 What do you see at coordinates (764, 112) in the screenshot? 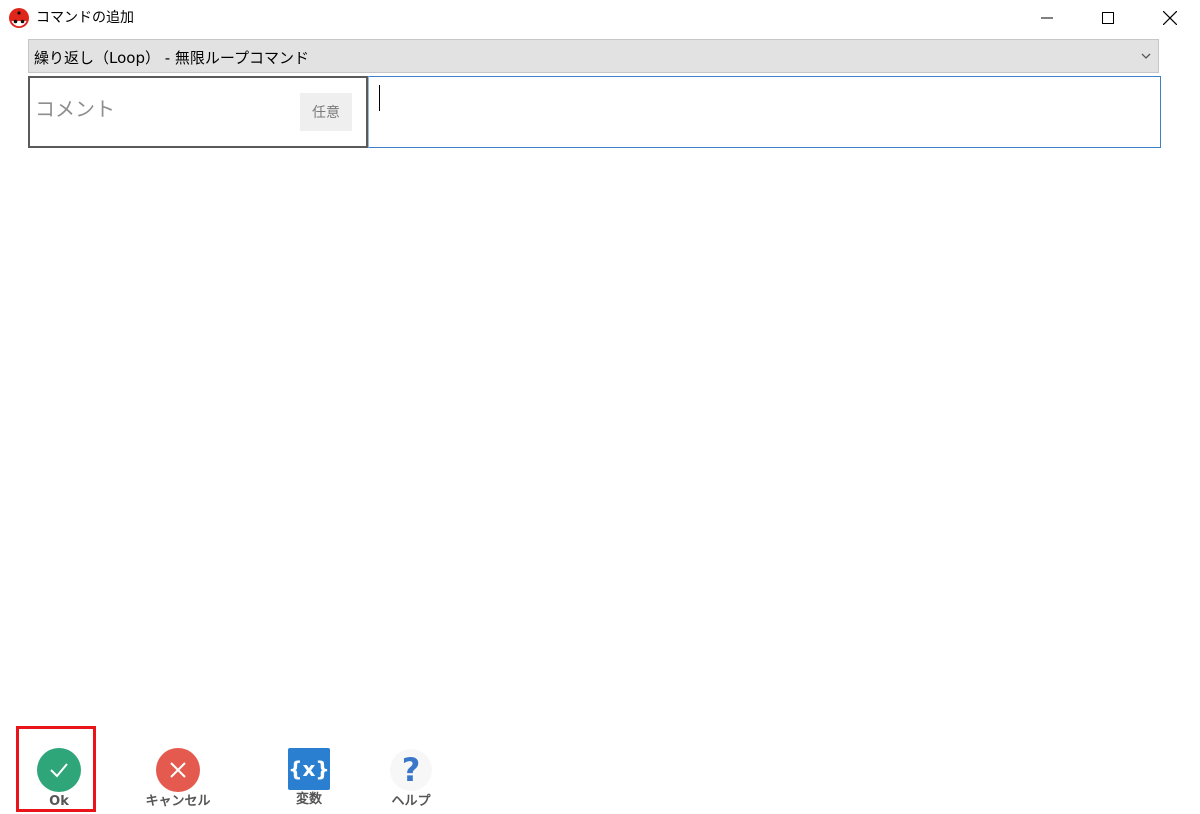
I see `comment-input` at bounding box center [764, 112].